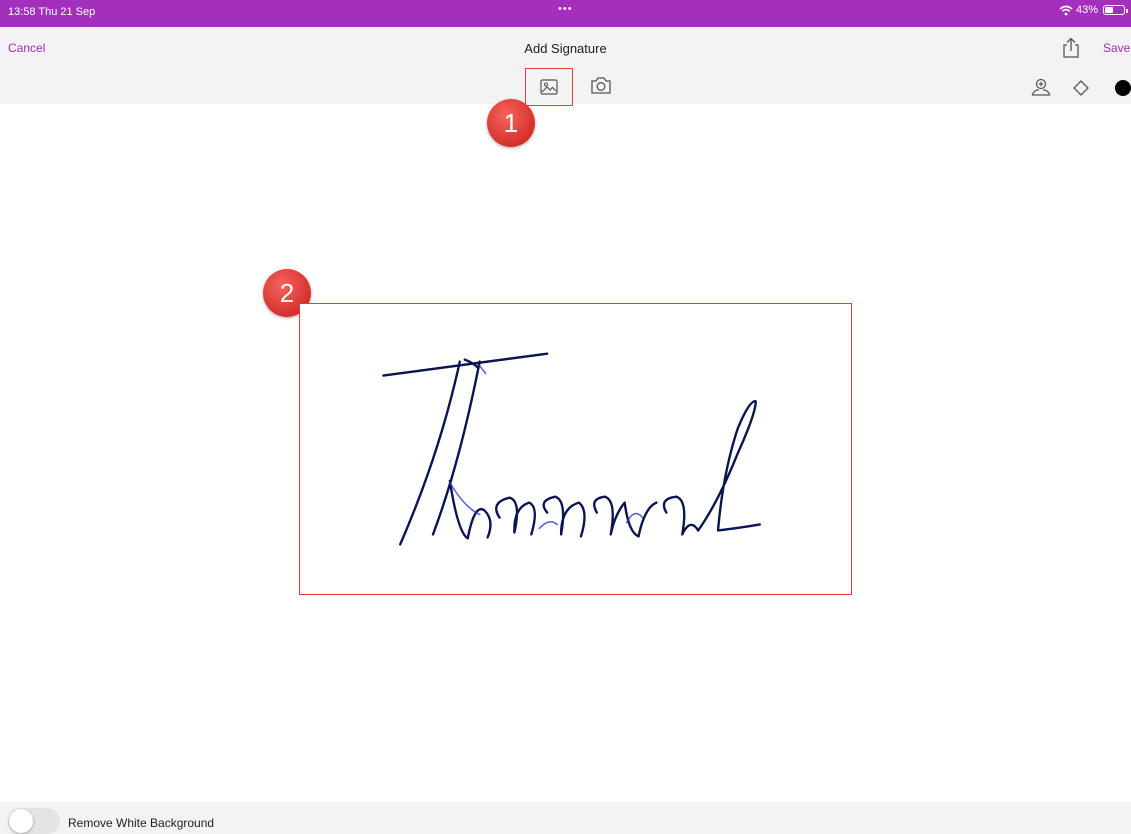 This screenshot has height=834, width=1131. What do you see at coordinates (565, 48) in the screenshot?
I see `page-title: Add Signature` at bounding box center [565, 48].